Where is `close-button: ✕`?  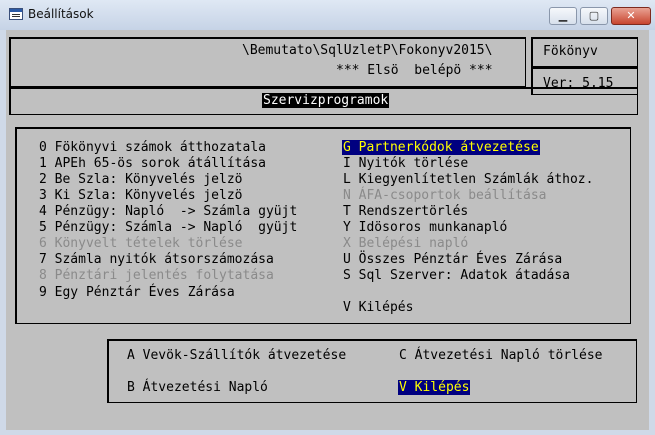
close-button: ✕ is located at coordinates (631, 16).